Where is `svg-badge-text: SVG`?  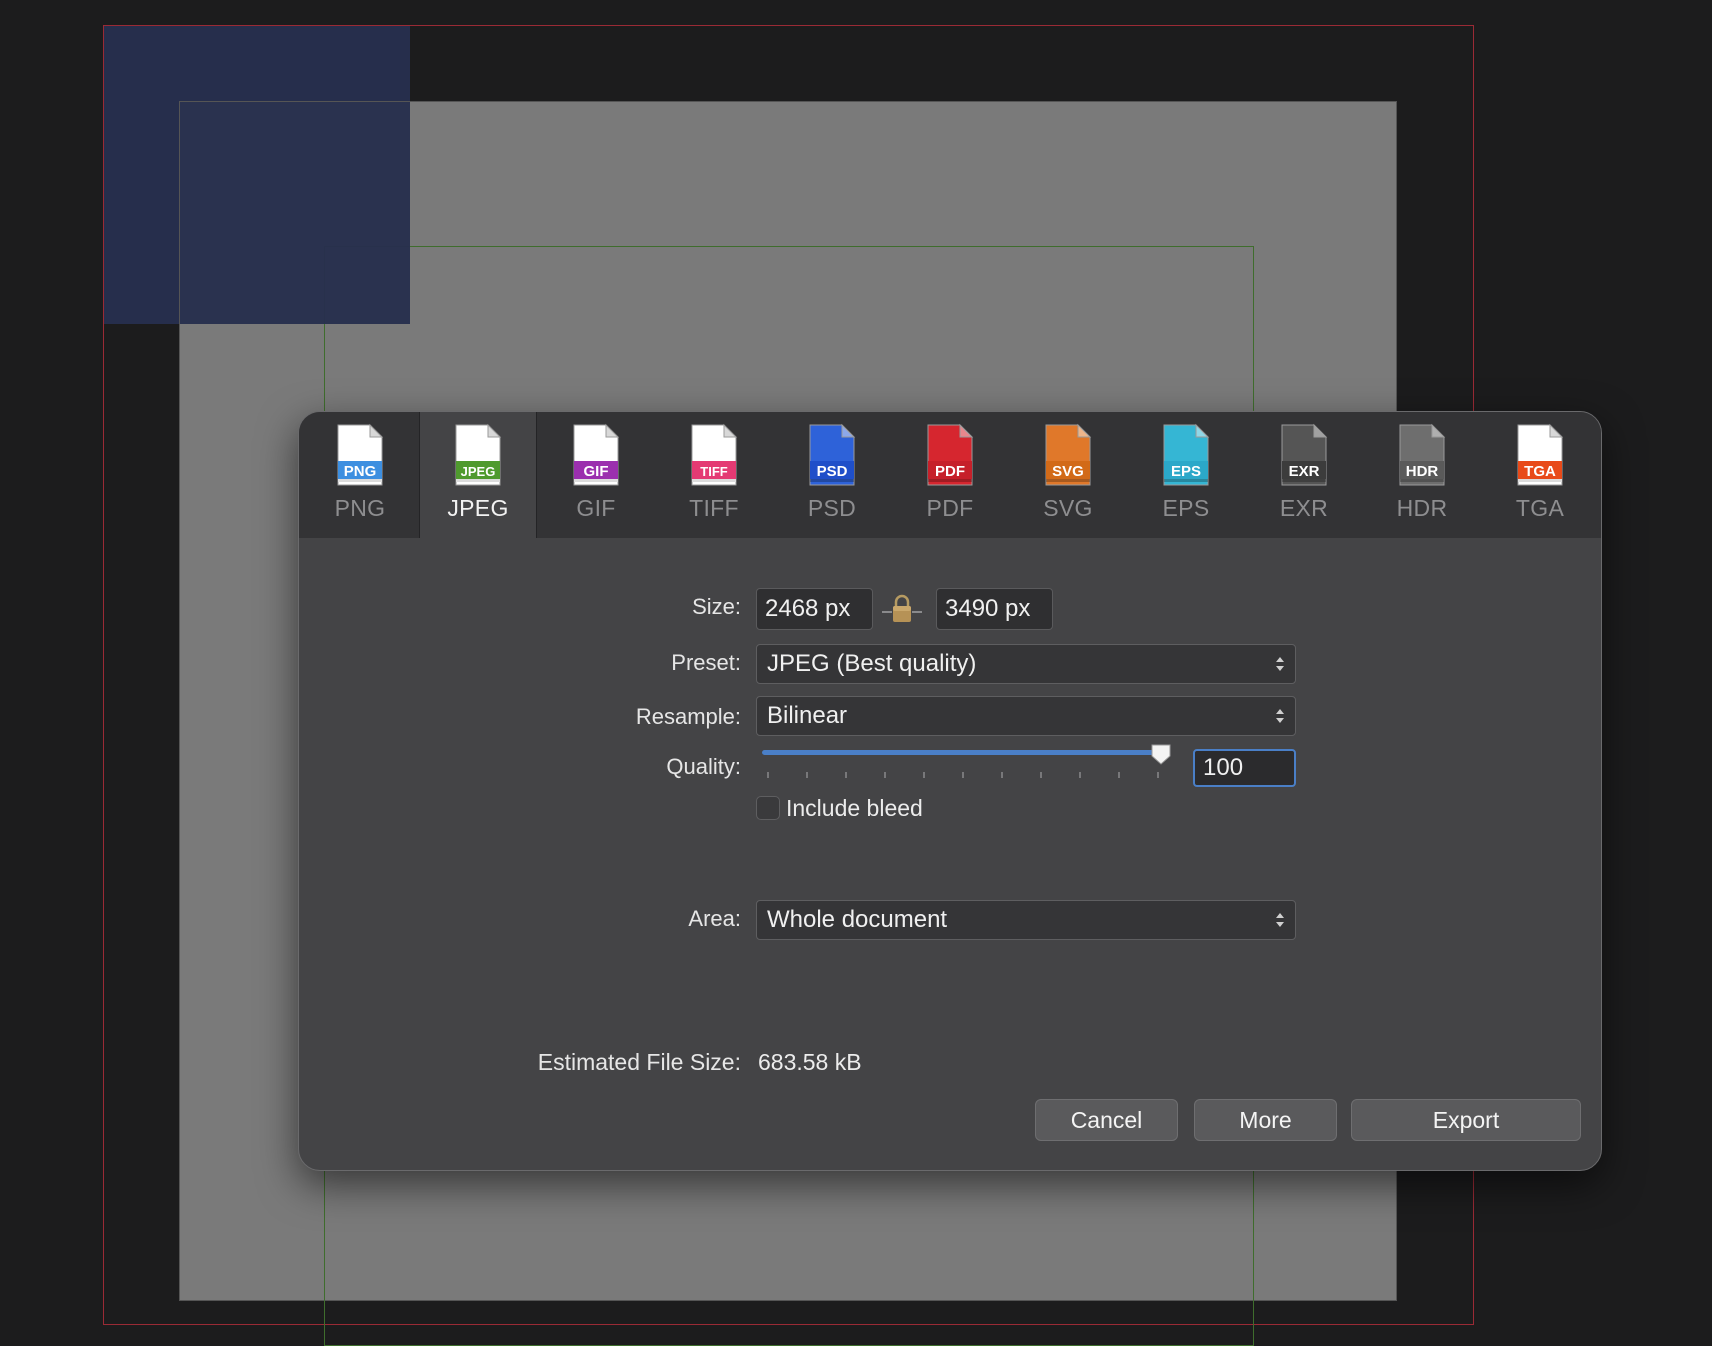 svg-badge-text: SVG is located at coordinates (1068, 471).